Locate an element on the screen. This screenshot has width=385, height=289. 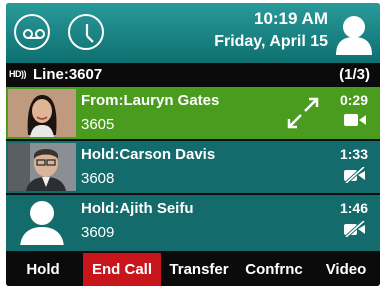
voicemail-button is located at coordinates (32, 32).